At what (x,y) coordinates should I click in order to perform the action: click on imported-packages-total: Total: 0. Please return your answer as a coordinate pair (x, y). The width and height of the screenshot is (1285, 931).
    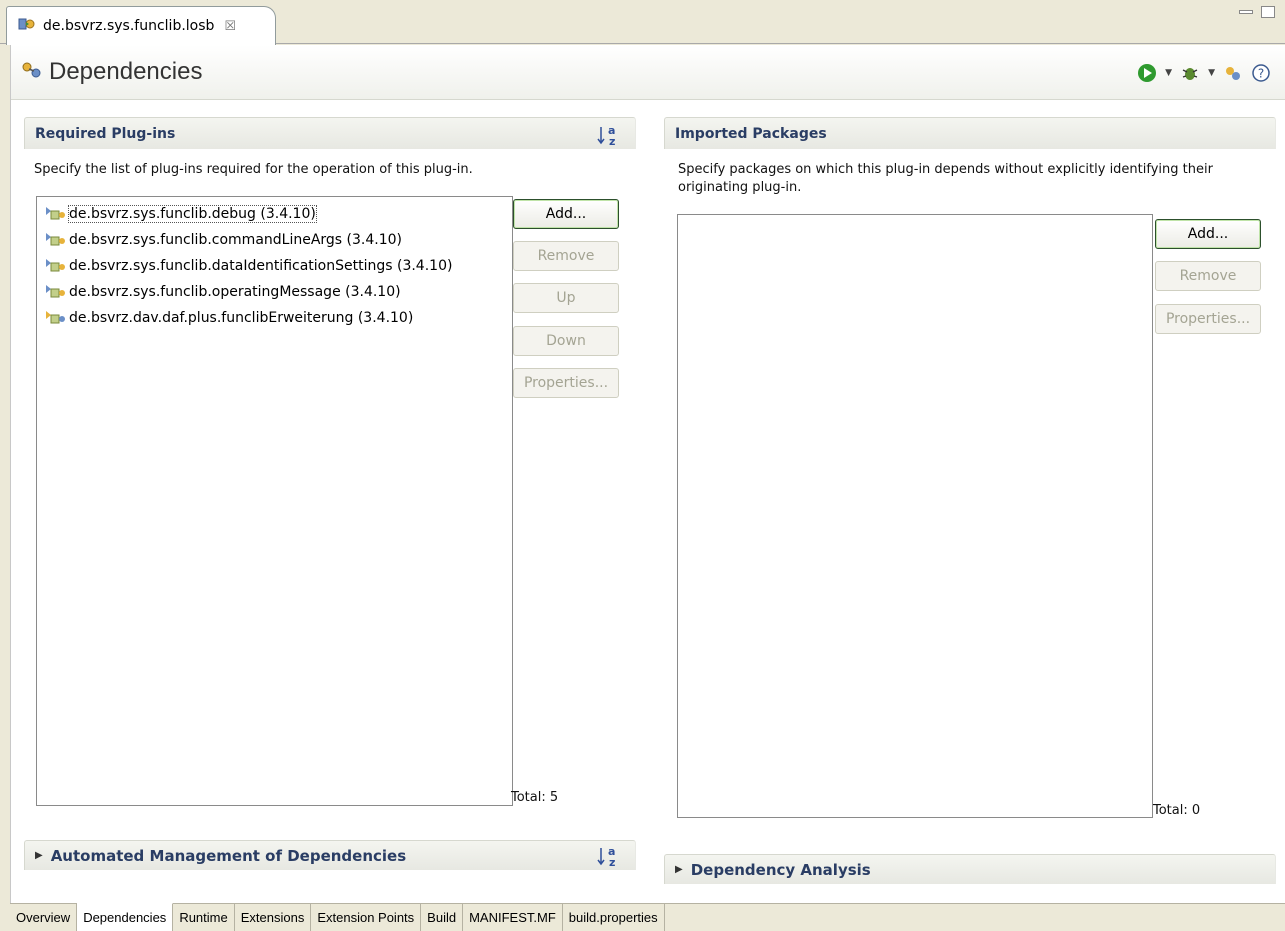
    Looking at the image, I should click on (1177, 810).